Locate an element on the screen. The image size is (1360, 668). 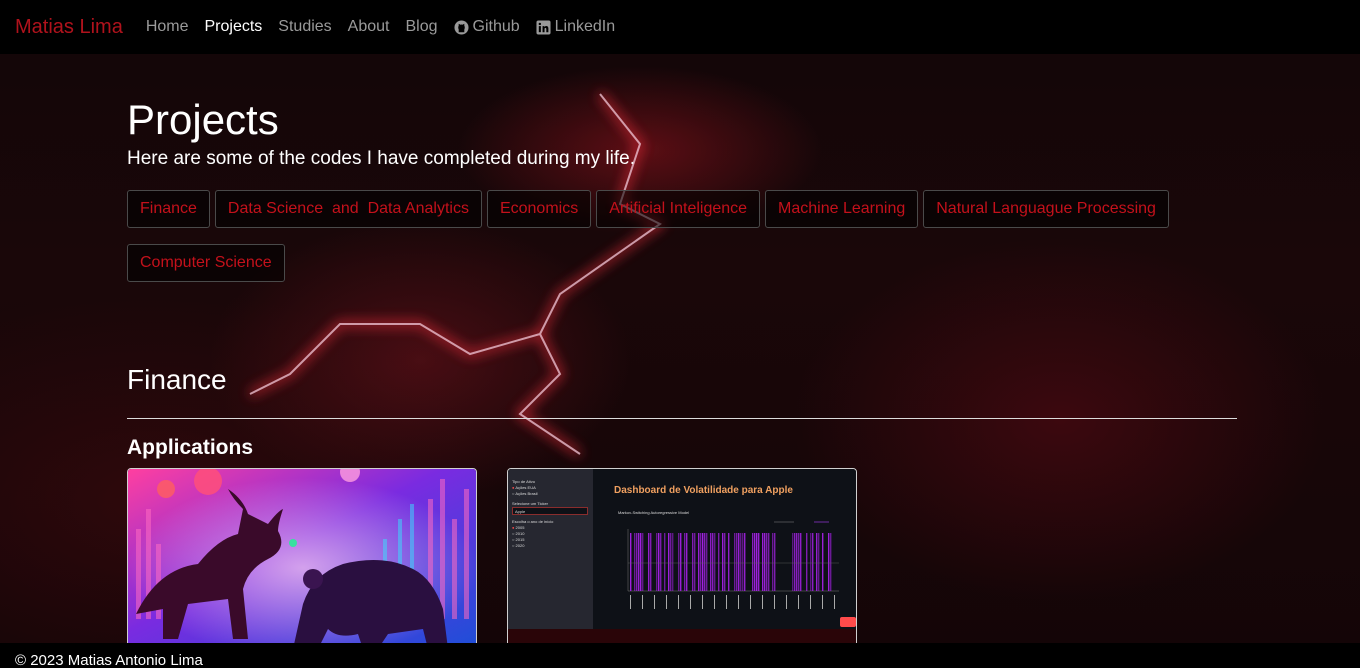
bull-bear-image is located at coordinates (302, 558).